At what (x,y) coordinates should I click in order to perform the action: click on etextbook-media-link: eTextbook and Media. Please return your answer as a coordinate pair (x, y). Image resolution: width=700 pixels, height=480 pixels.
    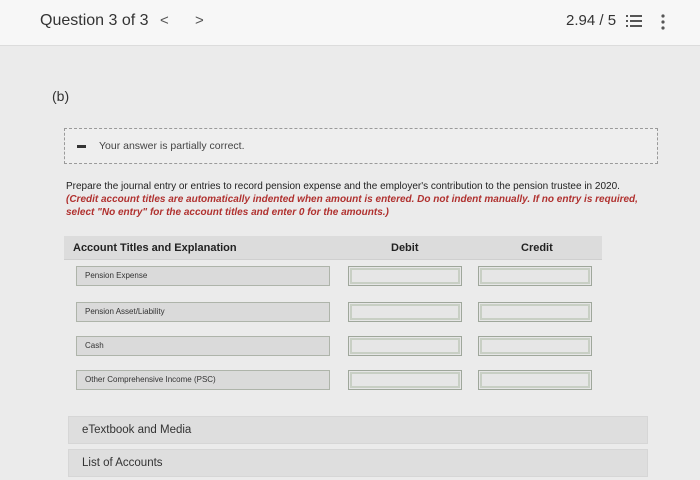
    Looking at the image, I should click on (358, 430).